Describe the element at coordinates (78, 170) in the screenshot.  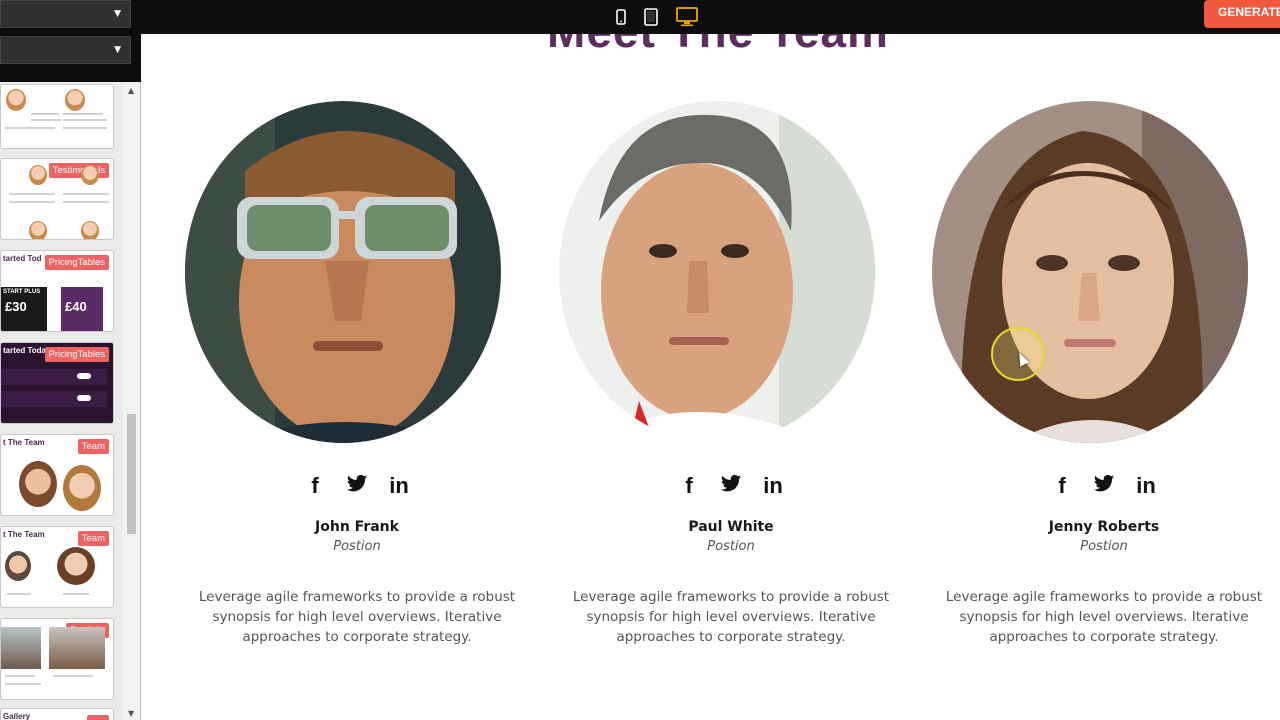
I see `block-badge: Testimonials` at that location.